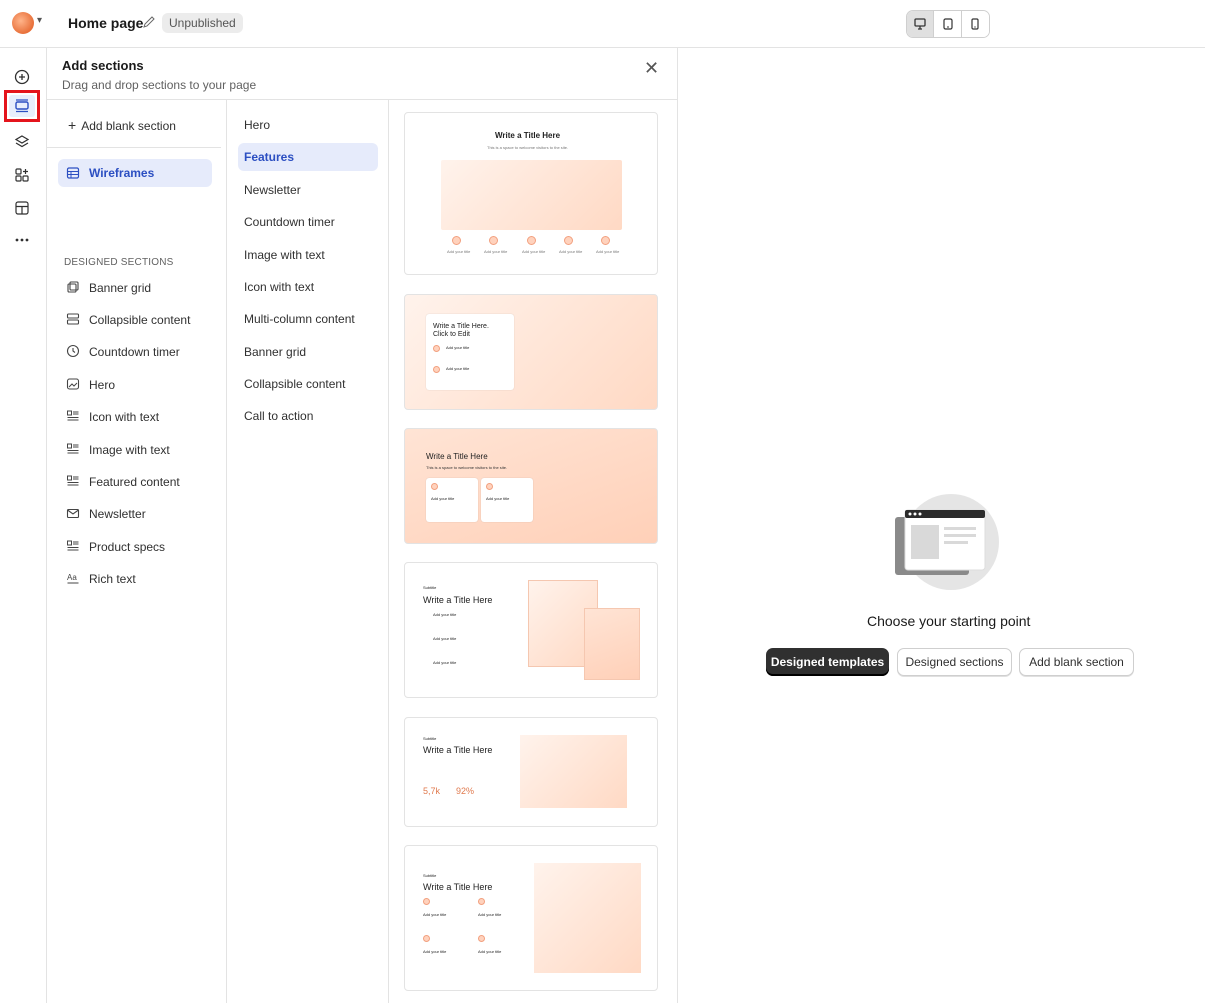 The height and width of the screenshot is (1003, 1205). I want to click on designed-section-rich-text: Aa Rich text, so click(139, 579).